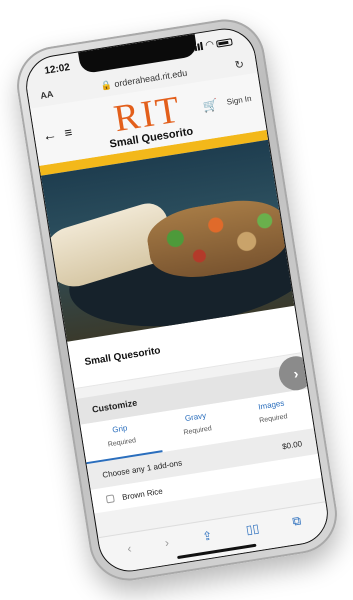 The height and width of the screenshot is (600, 353). What do you see at coordinates (114, 406) in the screenshot?
I see `customize-label: Customize` at bounding box center [114, 406].